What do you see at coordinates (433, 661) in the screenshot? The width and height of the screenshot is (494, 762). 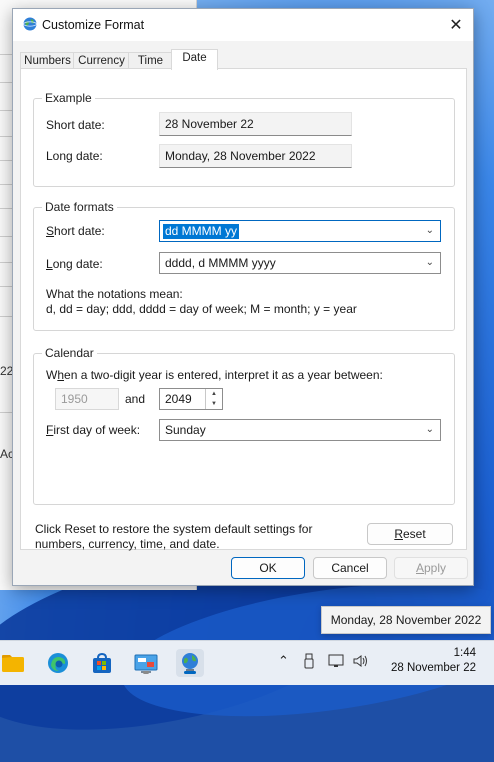 I see `clock: 1:44 28 November 22` at bounding box center [433, 661].